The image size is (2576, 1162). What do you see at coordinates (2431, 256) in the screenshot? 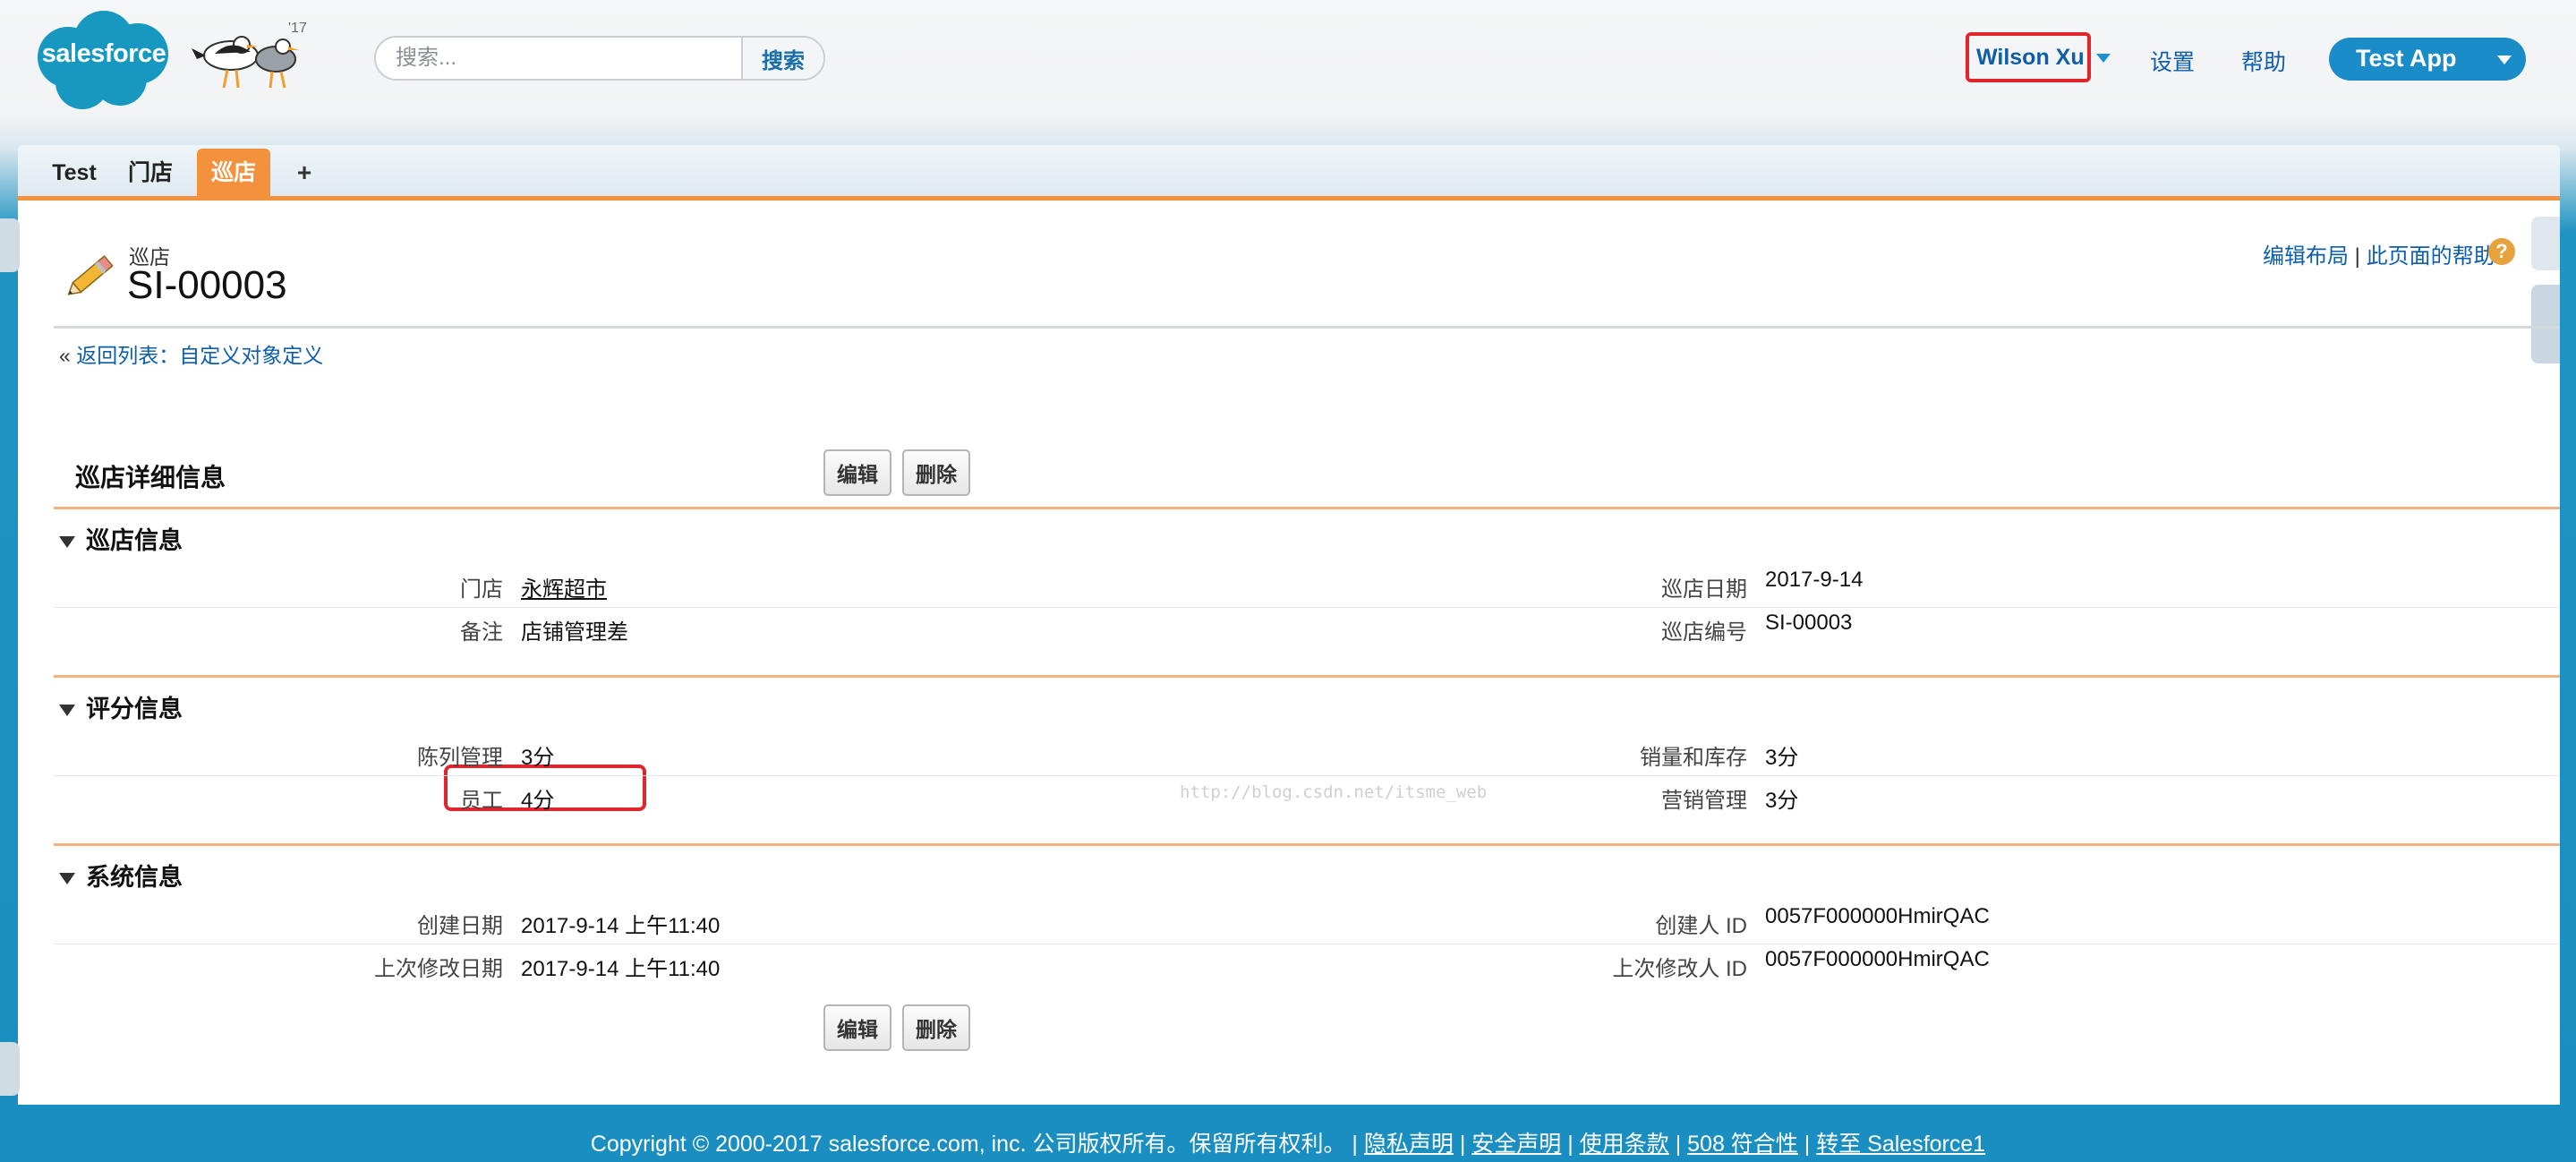
I see `page-help-link: 此页面的帮助` at bounding box center [2431, 256].